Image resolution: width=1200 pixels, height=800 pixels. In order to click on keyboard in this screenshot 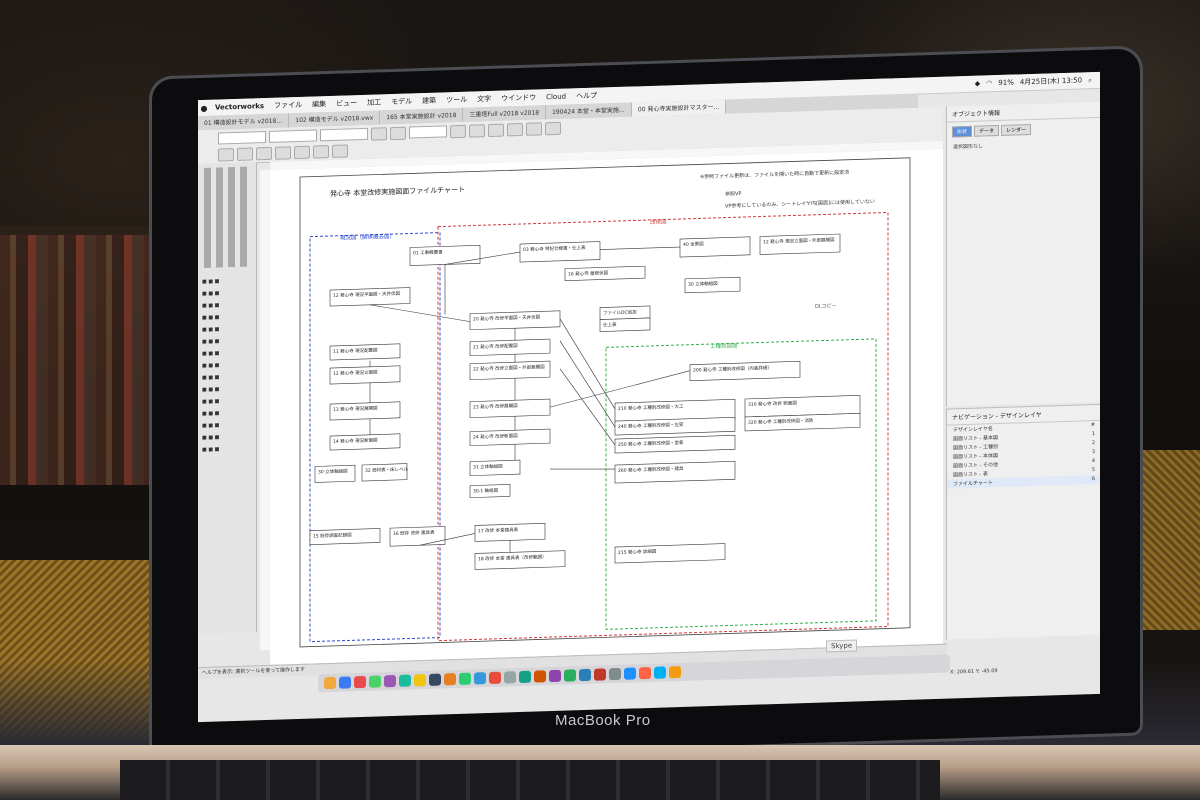, I will do `click(530, 780)`.